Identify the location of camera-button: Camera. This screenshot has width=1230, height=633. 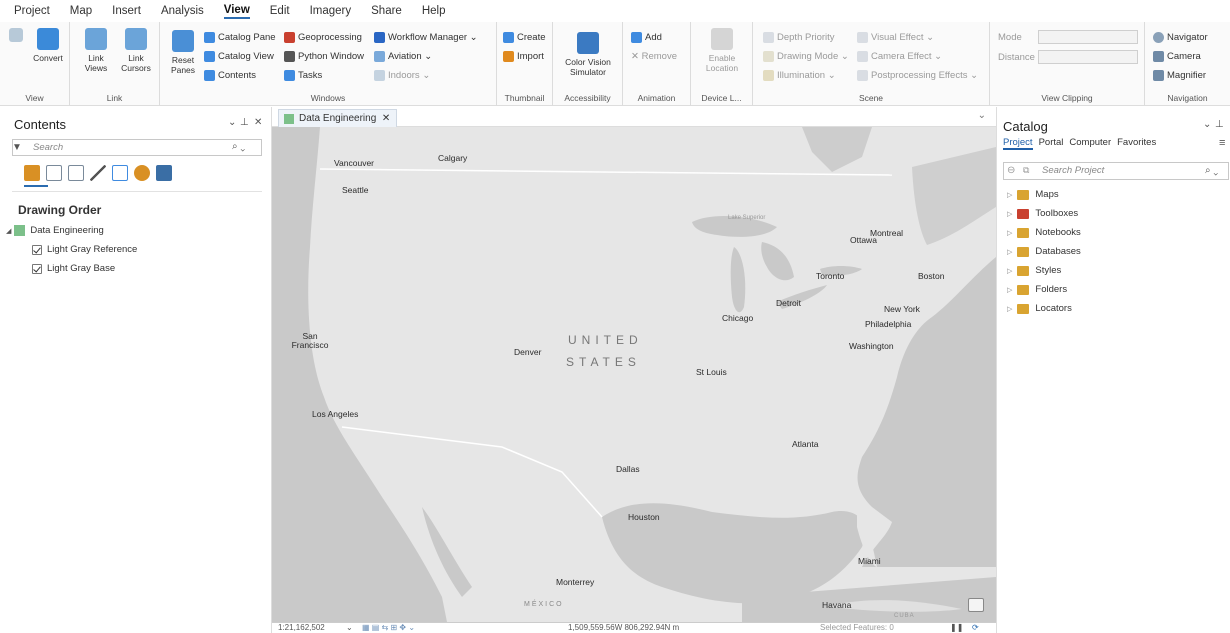
(1177, 56).